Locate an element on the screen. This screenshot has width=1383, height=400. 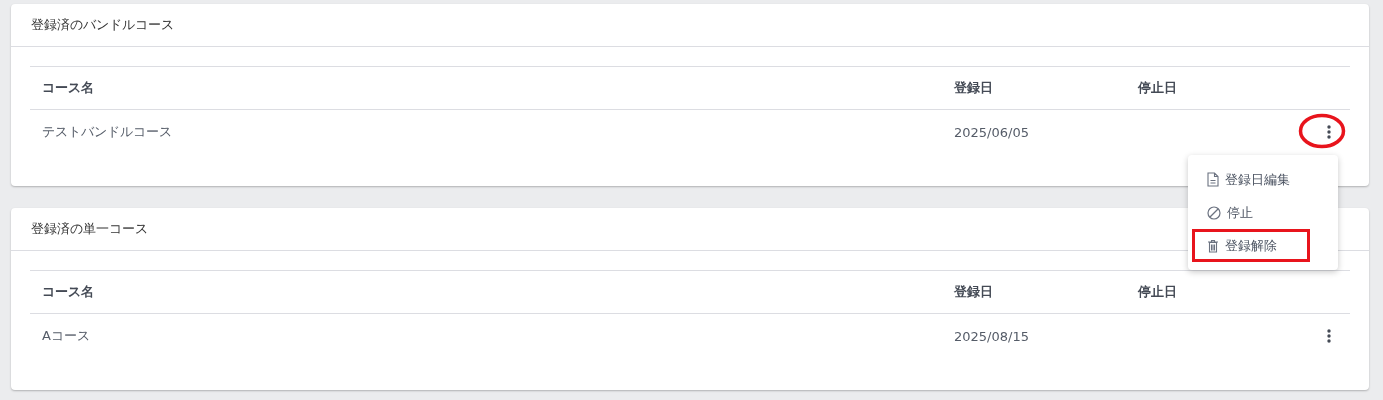
prohibited-icon is located at coordinates (1214, 212).